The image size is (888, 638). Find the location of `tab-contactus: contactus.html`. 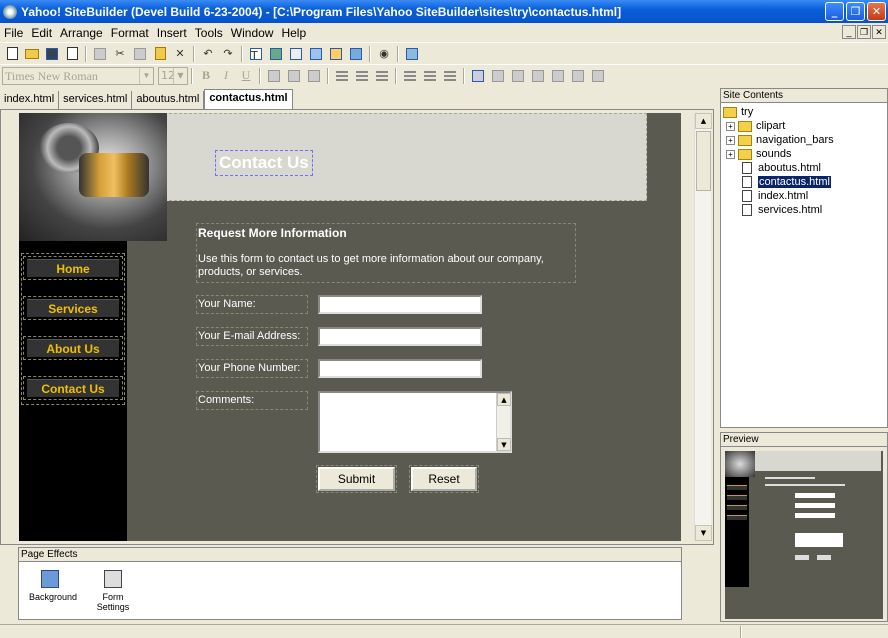

tab-contactus: contactus.html is located at coordinates (248, 99).